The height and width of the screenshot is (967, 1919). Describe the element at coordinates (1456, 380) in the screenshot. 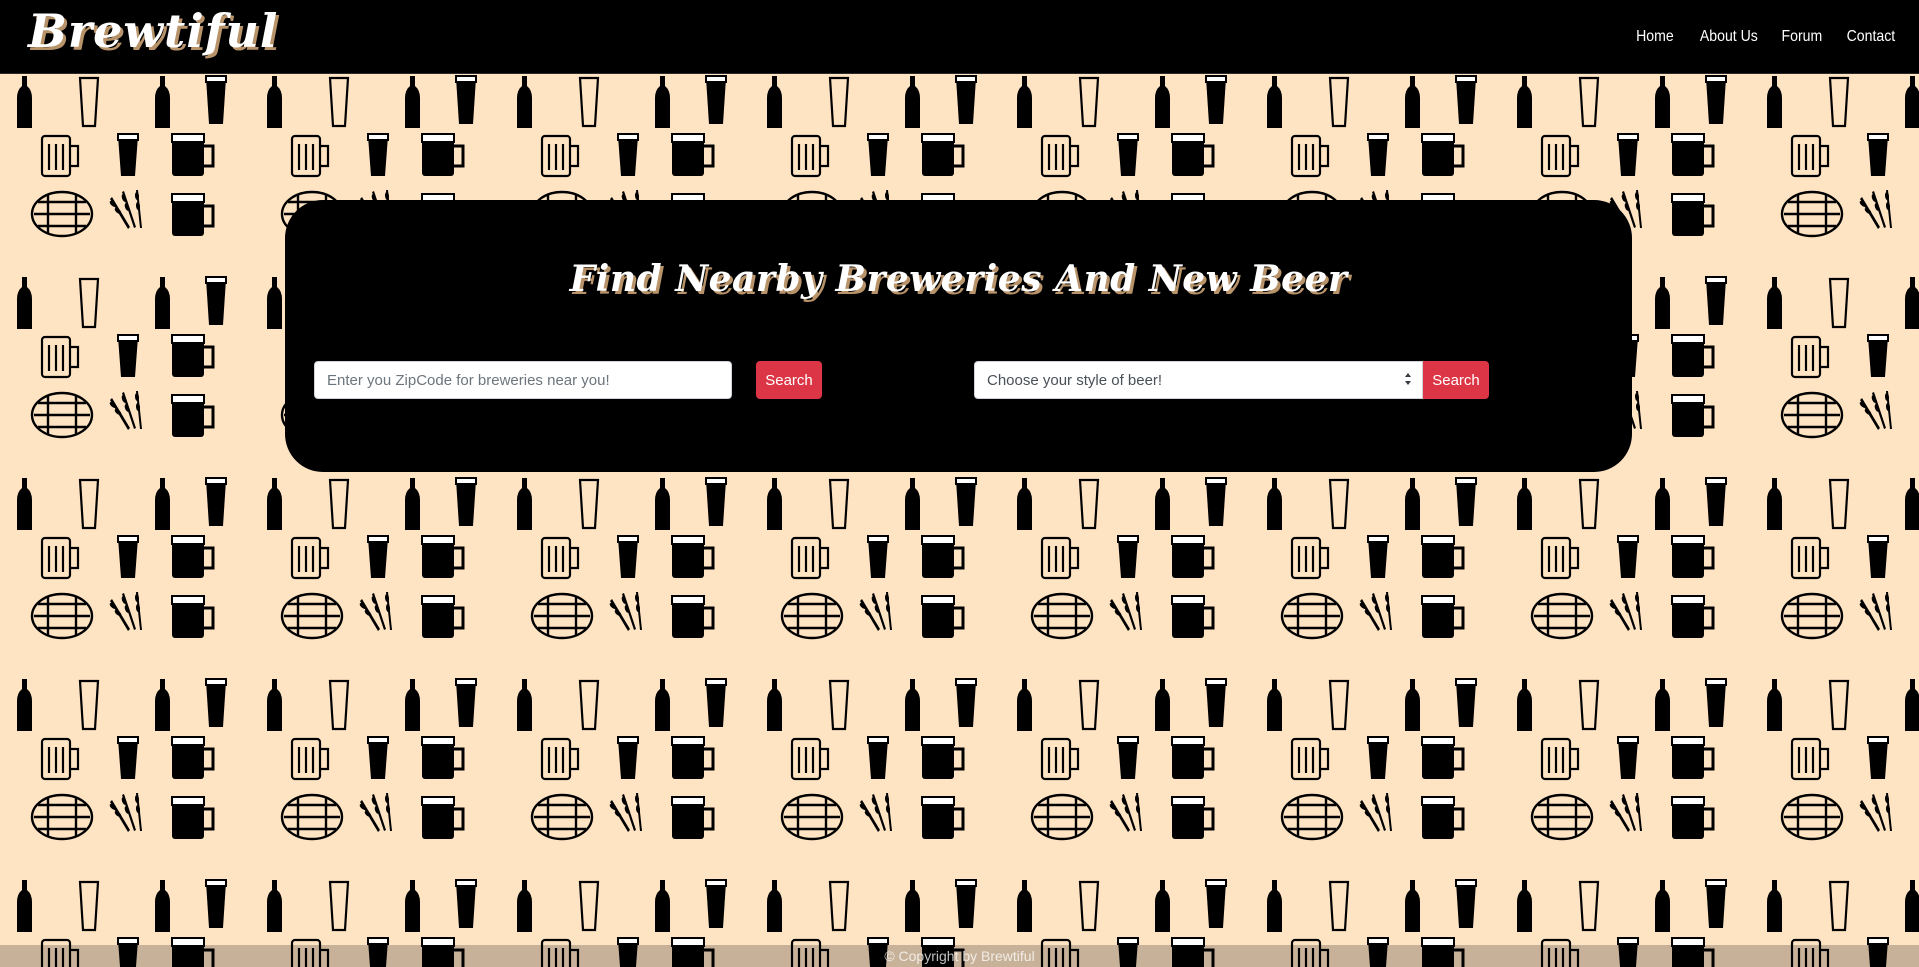

I see `beer-style-search-button: Search` at that location.